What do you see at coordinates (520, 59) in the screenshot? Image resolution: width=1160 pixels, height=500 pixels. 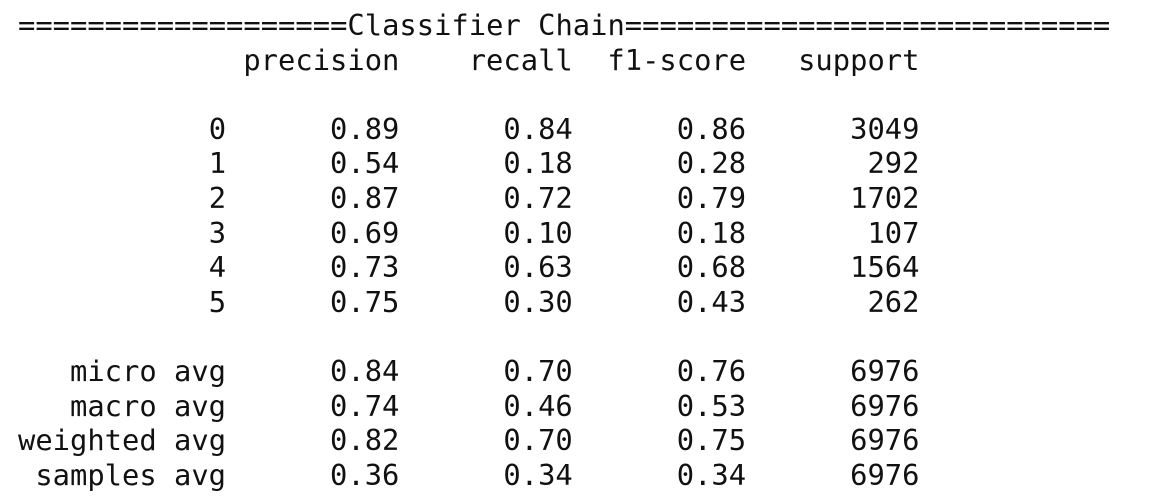 I see `column-header-recall: recall` at bounding box center [520, 59].